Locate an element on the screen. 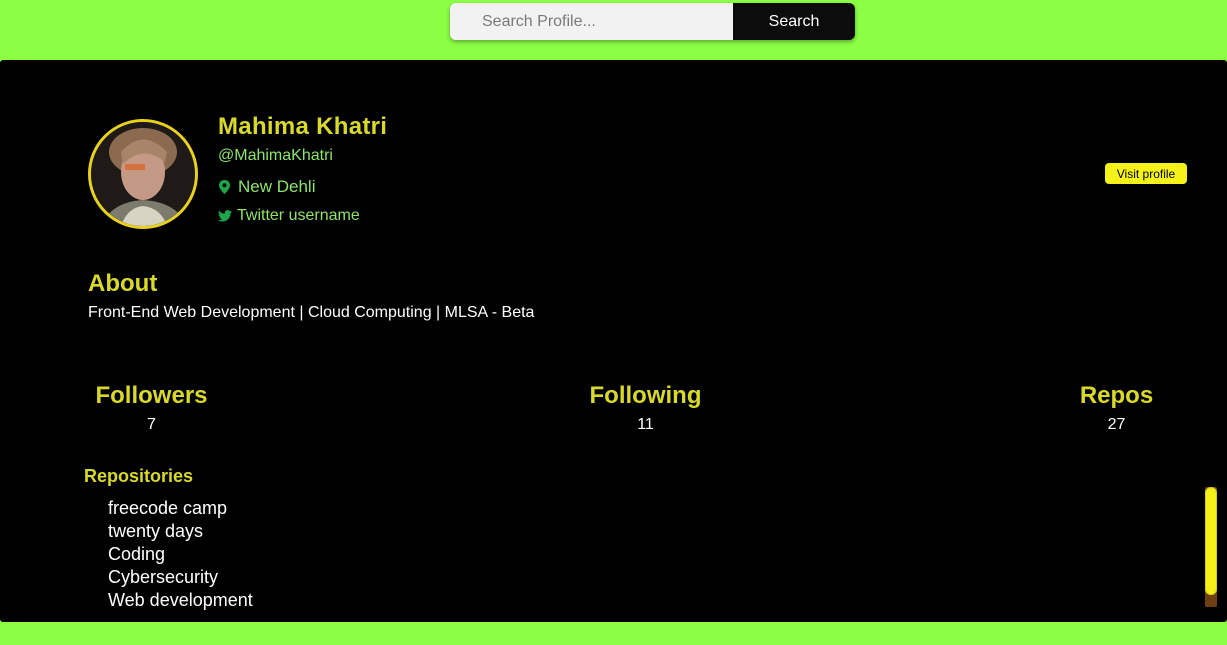  twitter-username: Twitter username is located at coordinates (298, 215).